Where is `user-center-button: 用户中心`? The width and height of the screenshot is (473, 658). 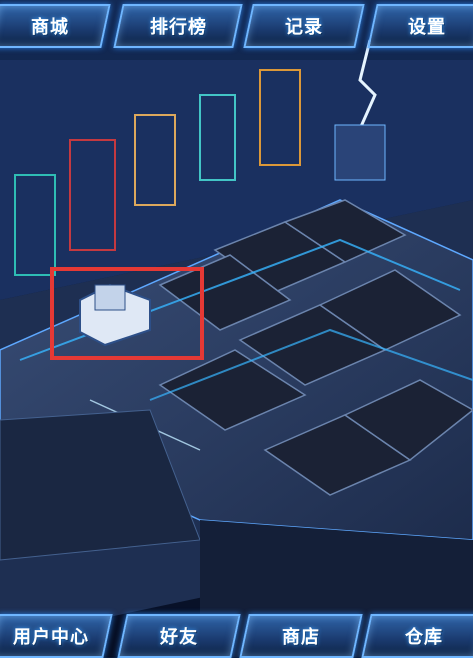
user-center-button: 用户中心 is located at coordinates (56, 636).